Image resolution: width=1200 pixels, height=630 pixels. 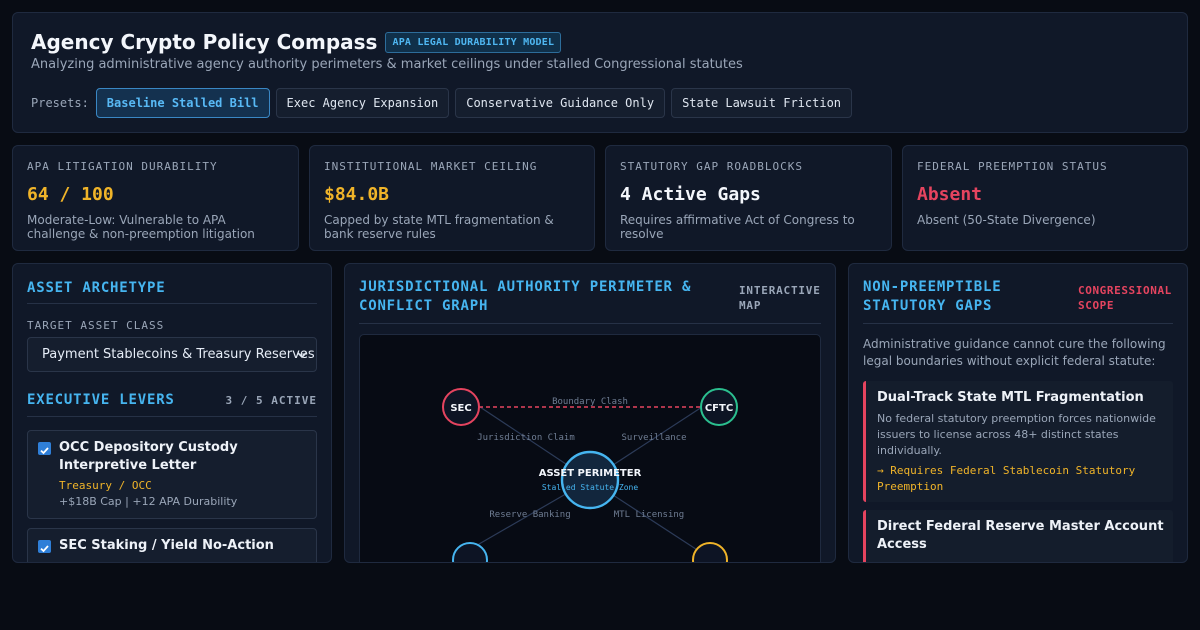 I want to click on asset-perimeter-label: ASSET PERIMETER, so click(x=590, y=473).